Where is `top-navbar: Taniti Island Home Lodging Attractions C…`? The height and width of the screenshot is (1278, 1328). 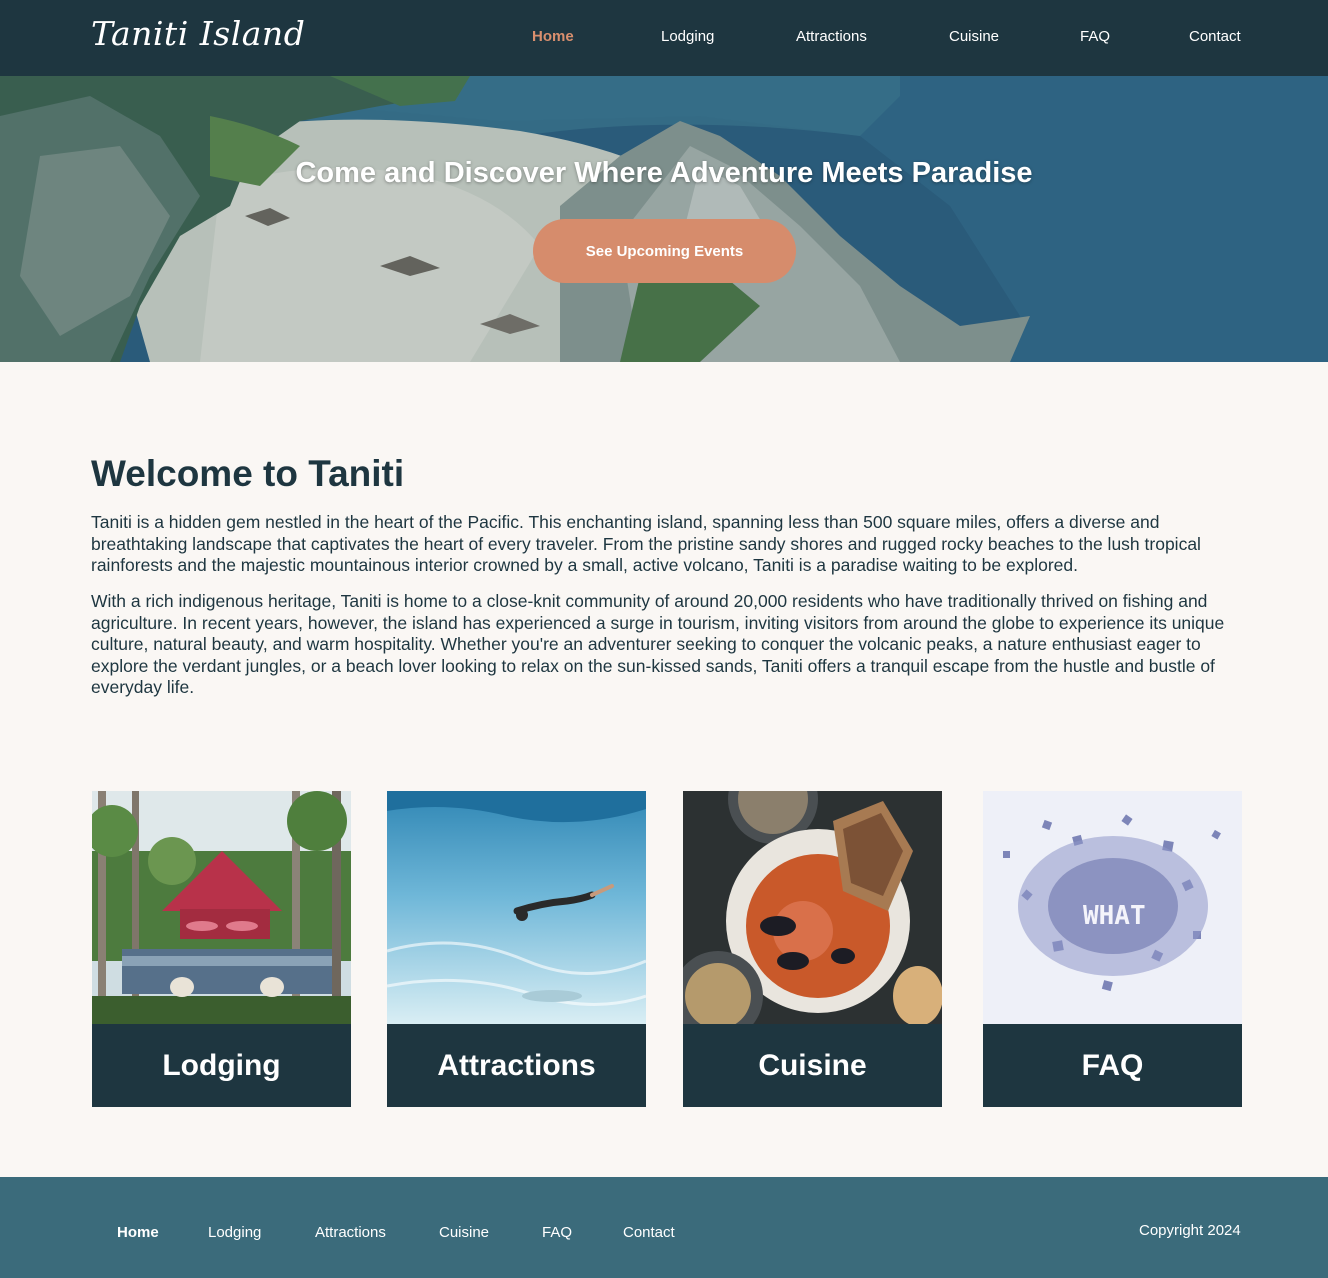 top-navbar: Taniti Island Home Lodging Attractions C… is located at coordinates (664, 38).